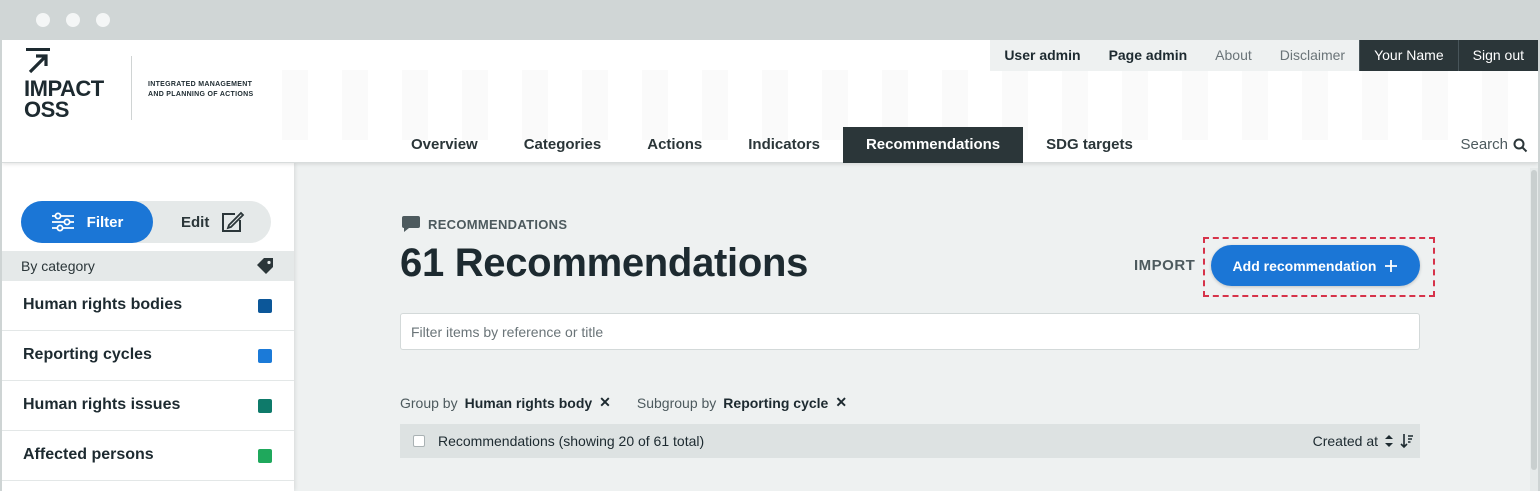  What do you see at coordinates (529, 403) in the screenshot?
I see `group-by-value: Human rights body` at bounding box center [529, 403].